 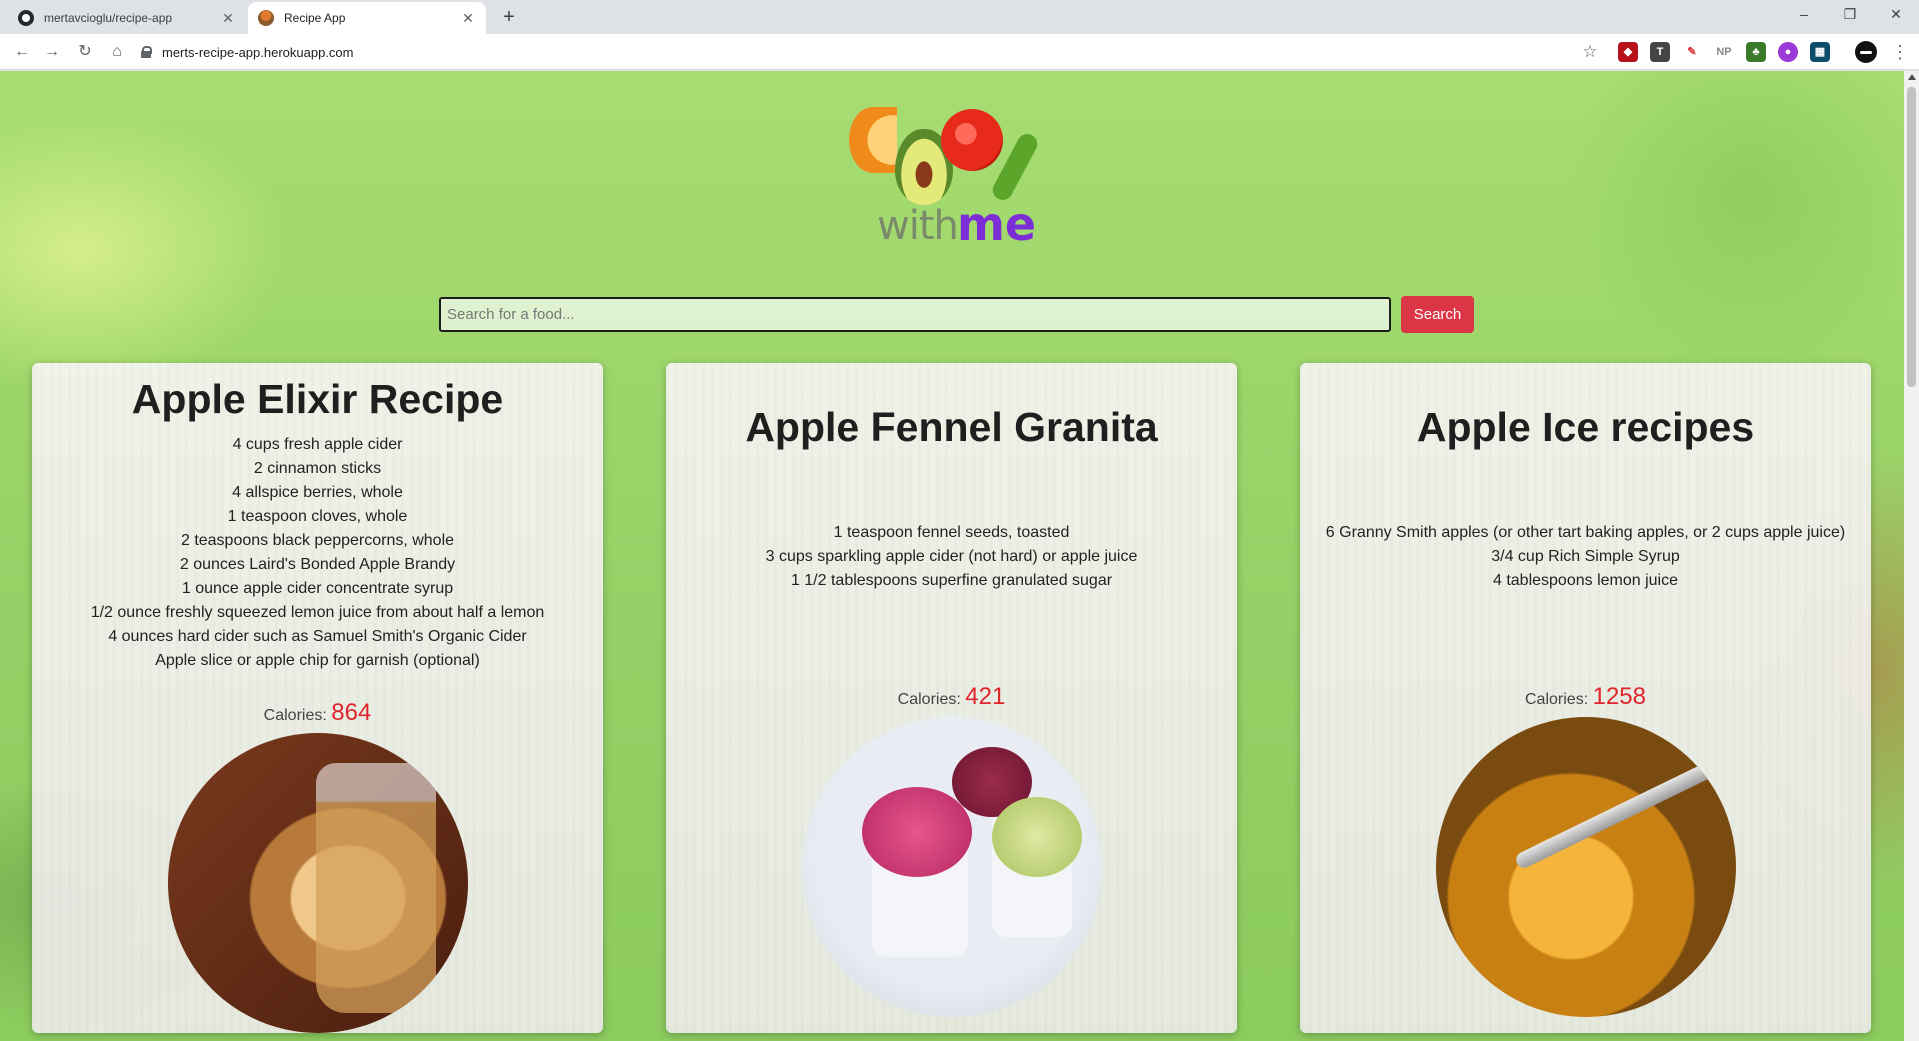 What do you see at coordinates (1585, 427) in the screenshot?
I see `recipe-title: Apple Ice recipes` at bounding box center [1585, 427].